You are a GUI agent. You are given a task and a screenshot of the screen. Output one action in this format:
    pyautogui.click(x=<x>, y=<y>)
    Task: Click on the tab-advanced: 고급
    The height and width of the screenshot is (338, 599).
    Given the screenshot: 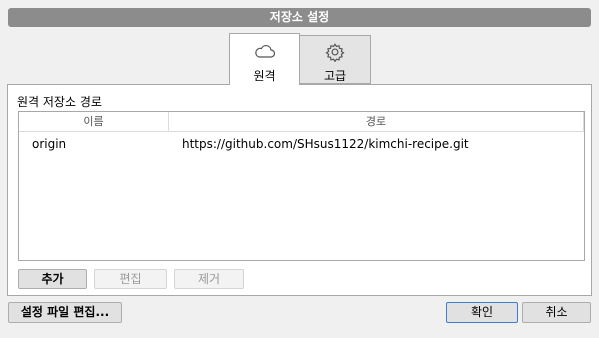 What is the action you would take?
    pyautogui.click(x=335, y=59)
    